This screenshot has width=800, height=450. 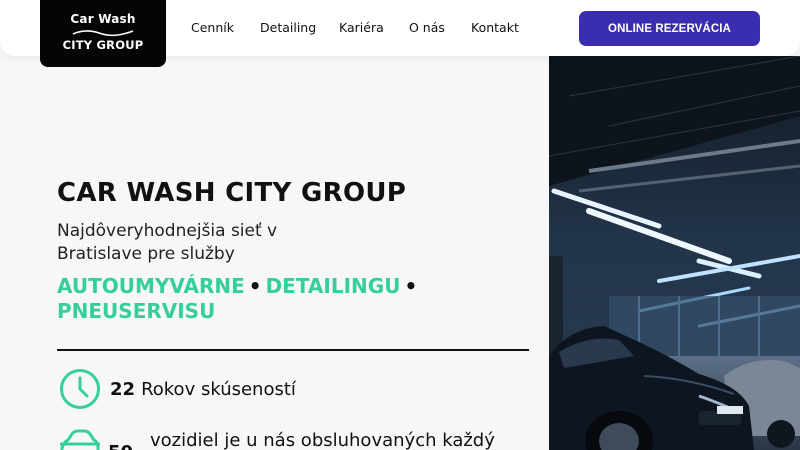 What do you see at coordinates (103, 45) in the screenshot?
I see `logo-text-line2: CITY GROUP` at bounding box center [103, 45].